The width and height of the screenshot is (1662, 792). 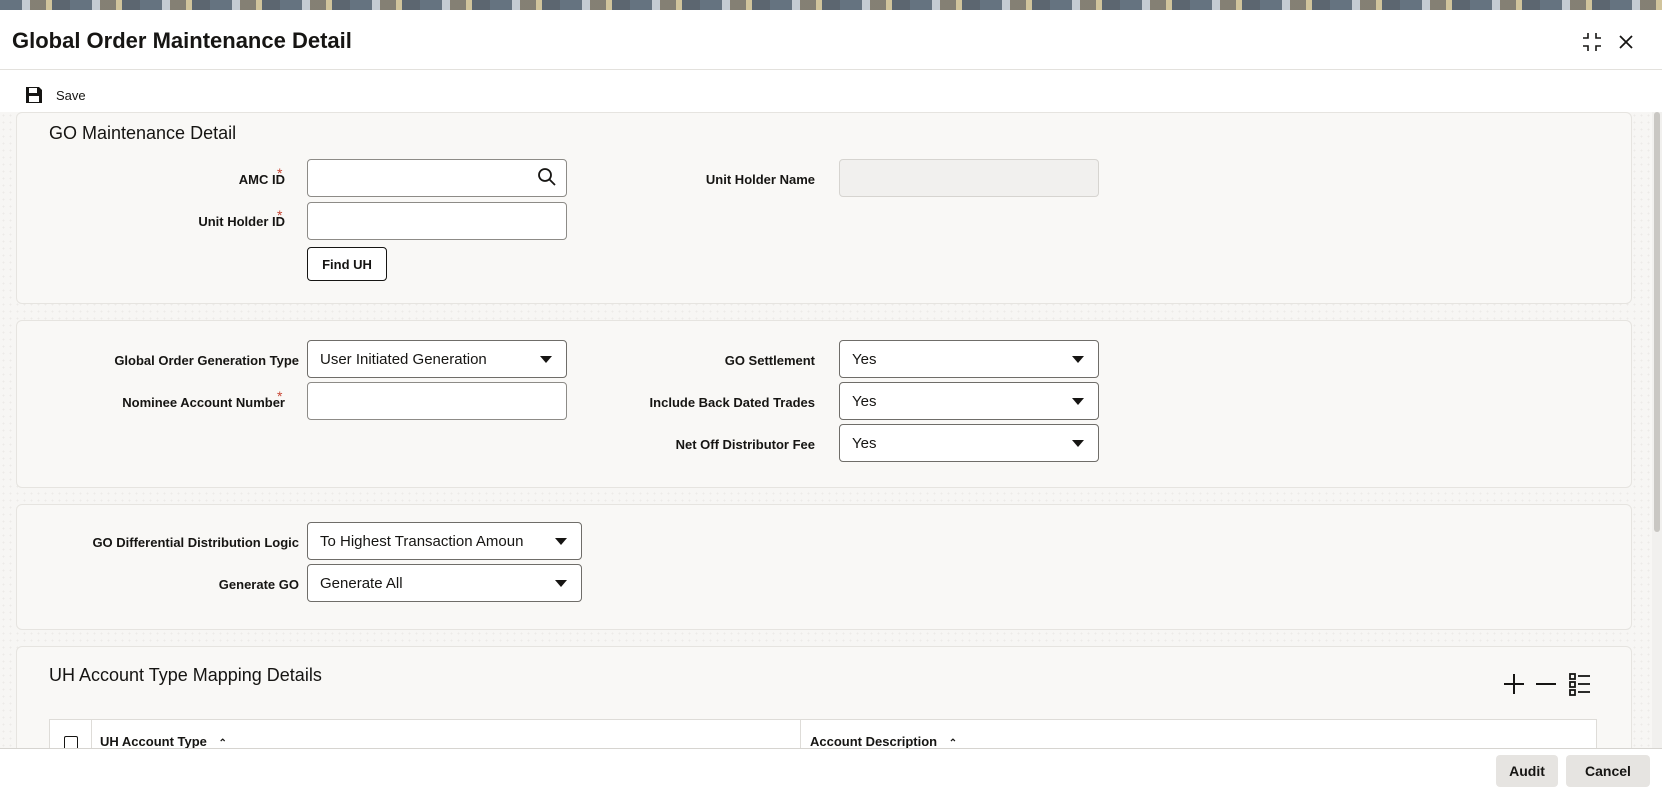 I want to click on vertical-scrollbar, so click(x=1657, y=430).